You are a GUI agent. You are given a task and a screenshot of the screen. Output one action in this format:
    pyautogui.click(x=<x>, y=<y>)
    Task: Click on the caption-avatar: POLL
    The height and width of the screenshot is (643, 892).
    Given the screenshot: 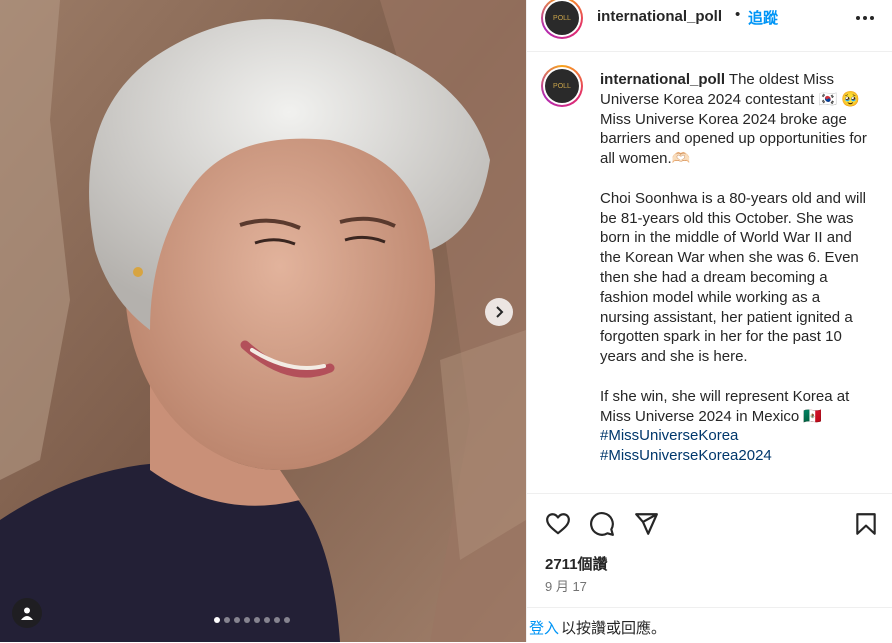 What is the action you would take?
    pyautogui.click(x=562, y=86)
    